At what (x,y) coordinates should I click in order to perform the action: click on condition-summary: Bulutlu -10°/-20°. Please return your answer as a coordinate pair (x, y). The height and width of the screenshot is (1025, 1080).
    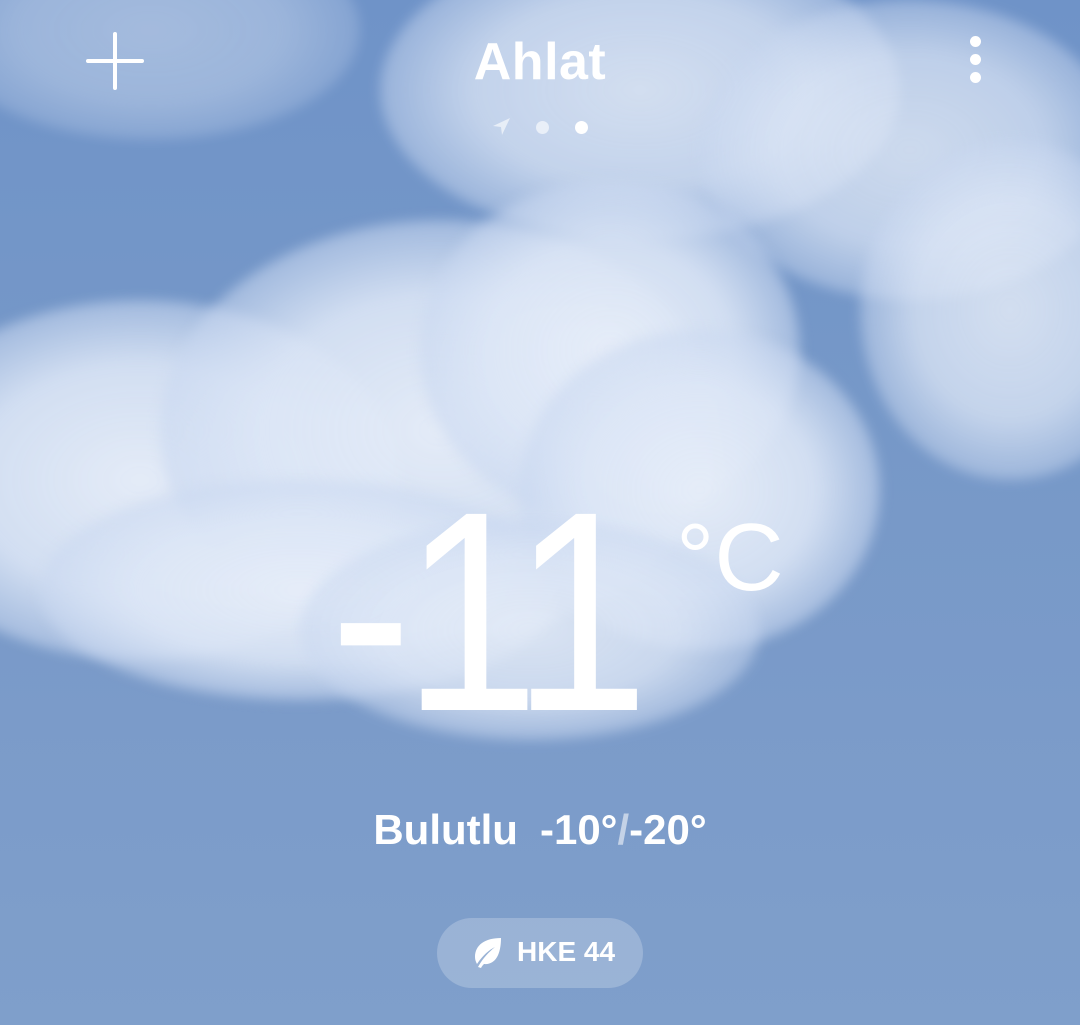
    Looking at the image, I should click on (540, 830).